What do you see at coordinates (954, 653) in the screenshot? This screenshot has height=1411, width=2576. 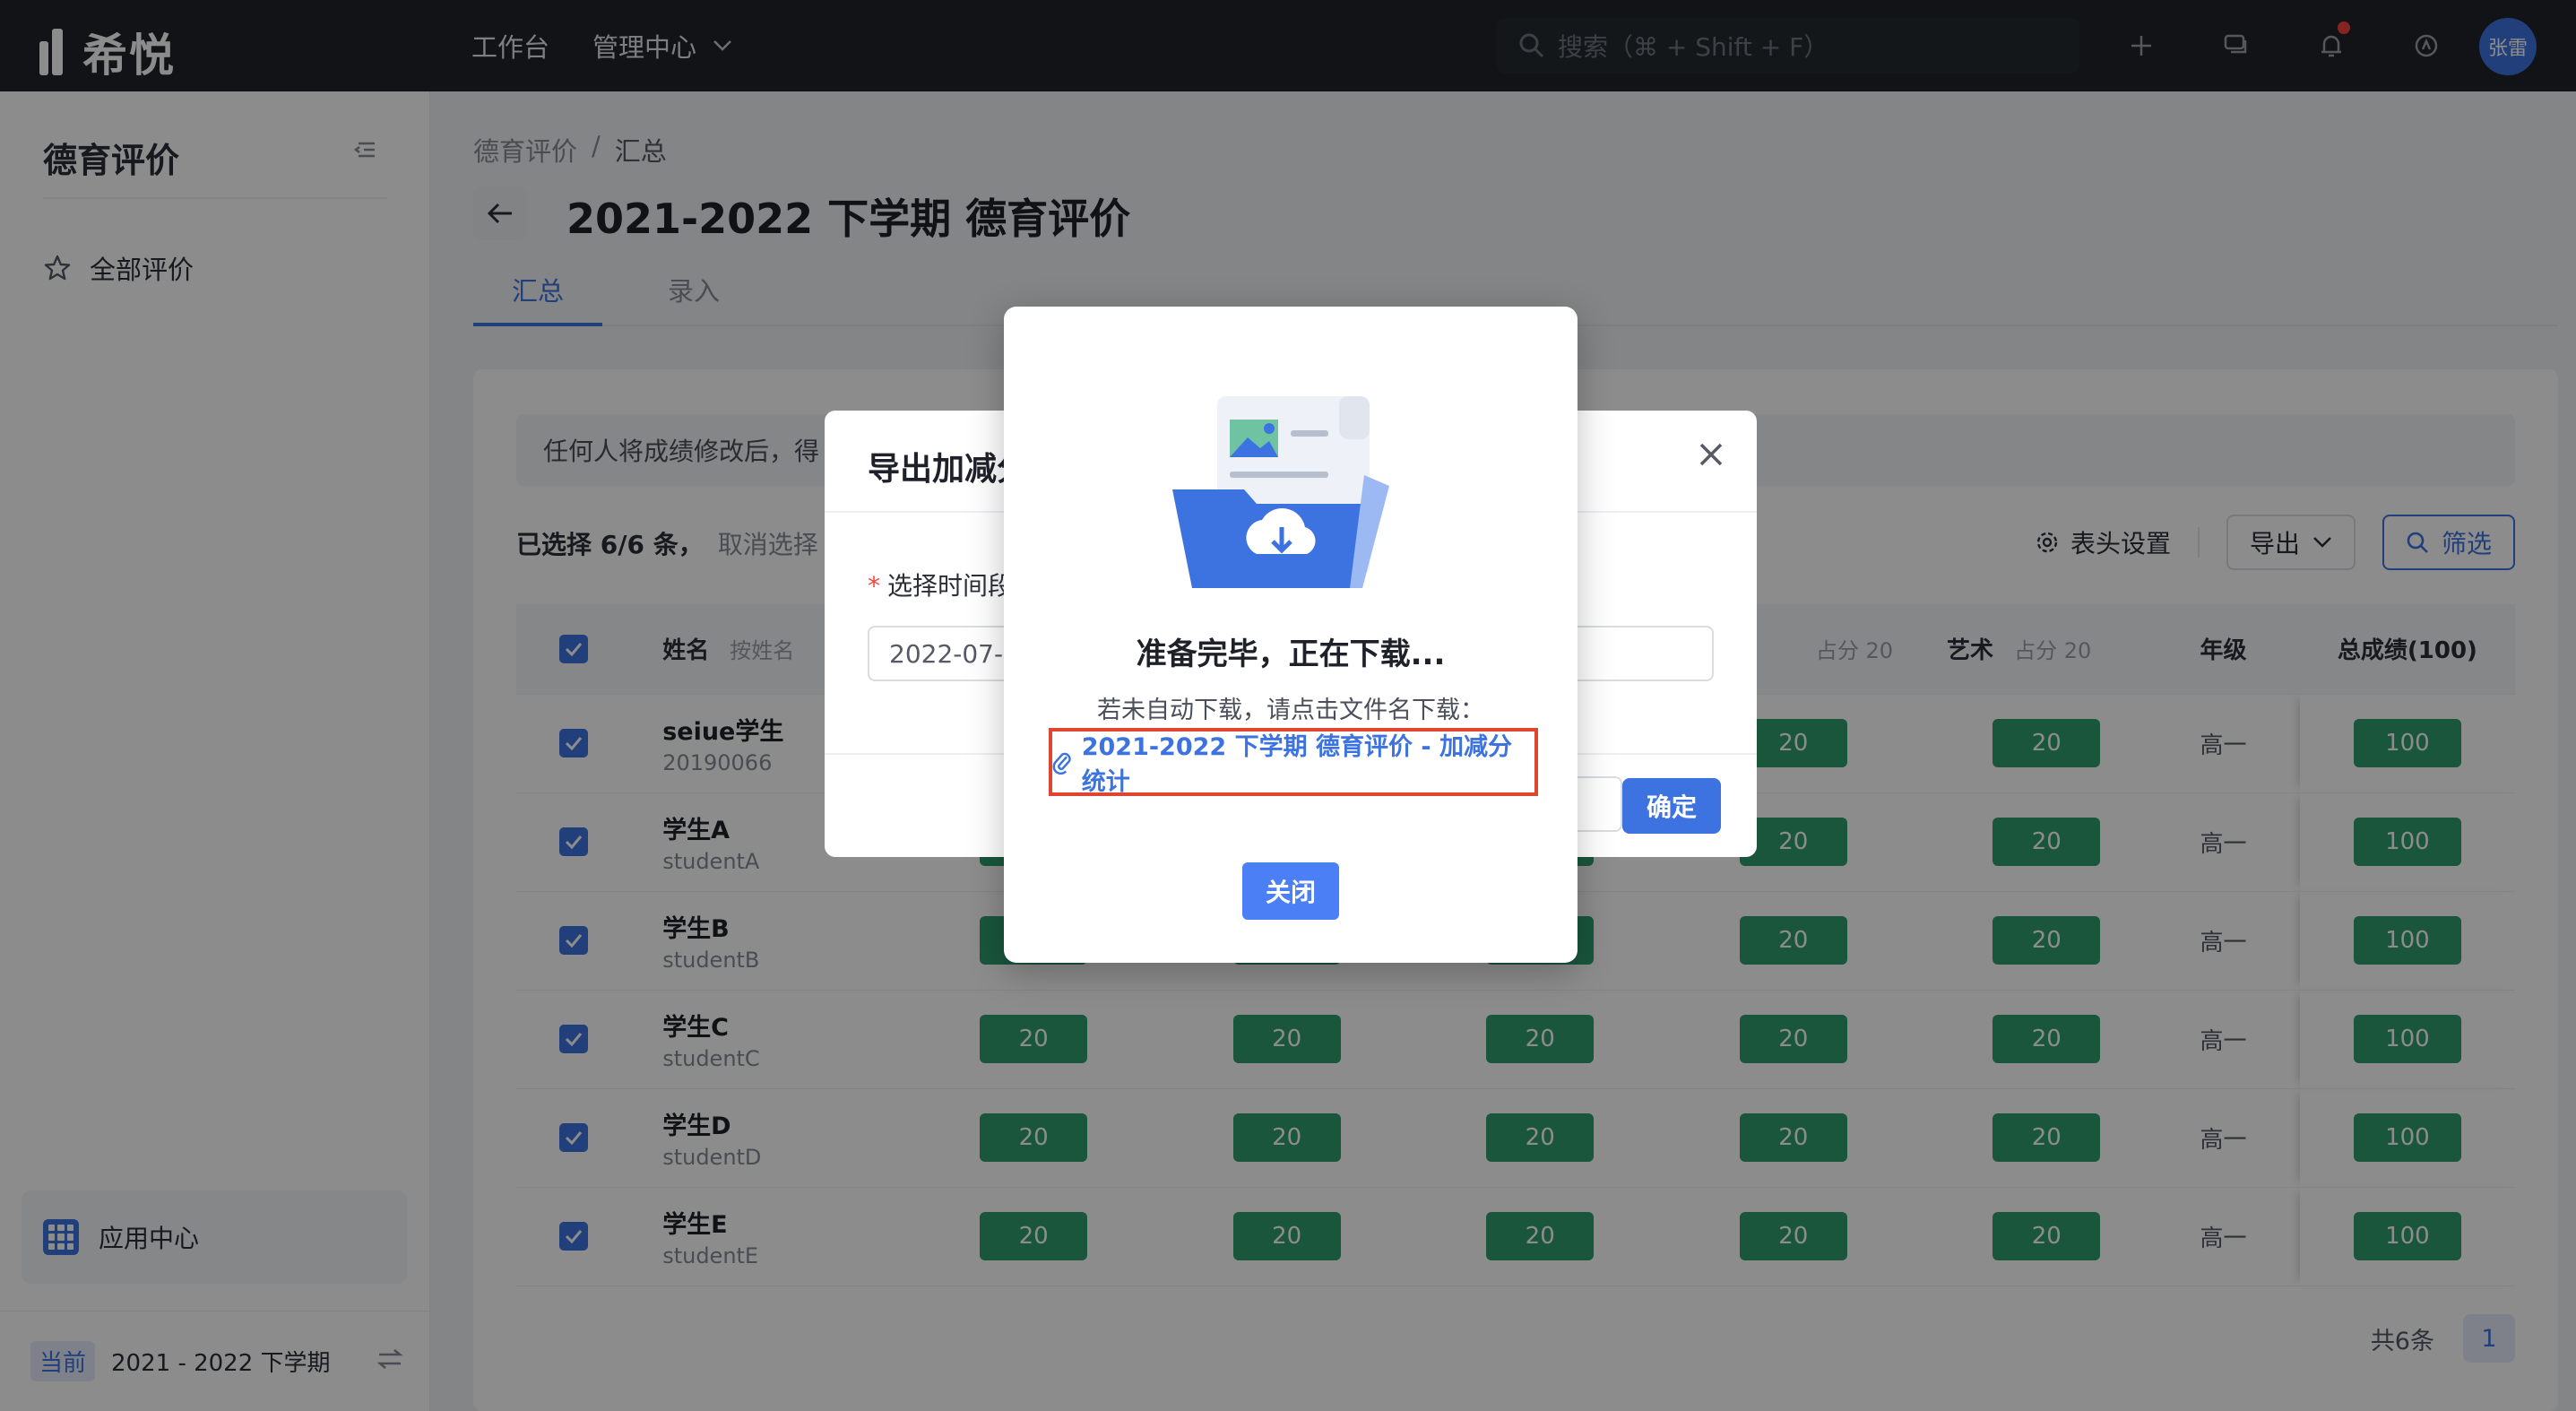 I see `date-range-value: 2022-07-0` at bounding box center [954, 653].